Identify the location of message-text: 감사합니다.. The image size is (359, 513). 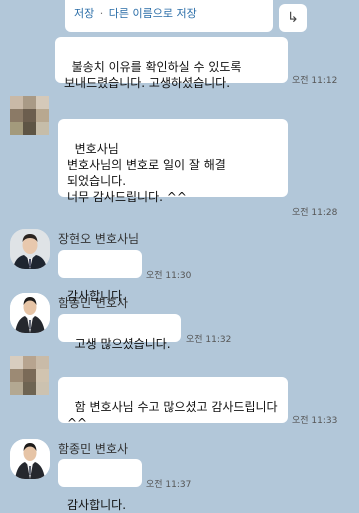
(97, 505).